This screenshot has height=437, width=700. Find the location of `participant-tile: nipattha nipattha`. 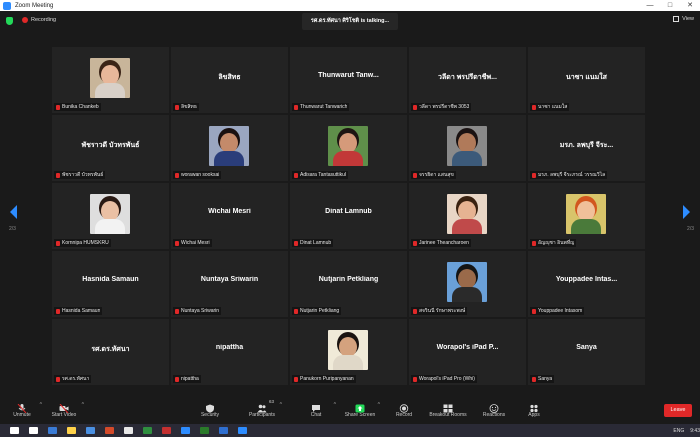

participant-tile: nipattha nipattha is located at coordinates (229, 352).